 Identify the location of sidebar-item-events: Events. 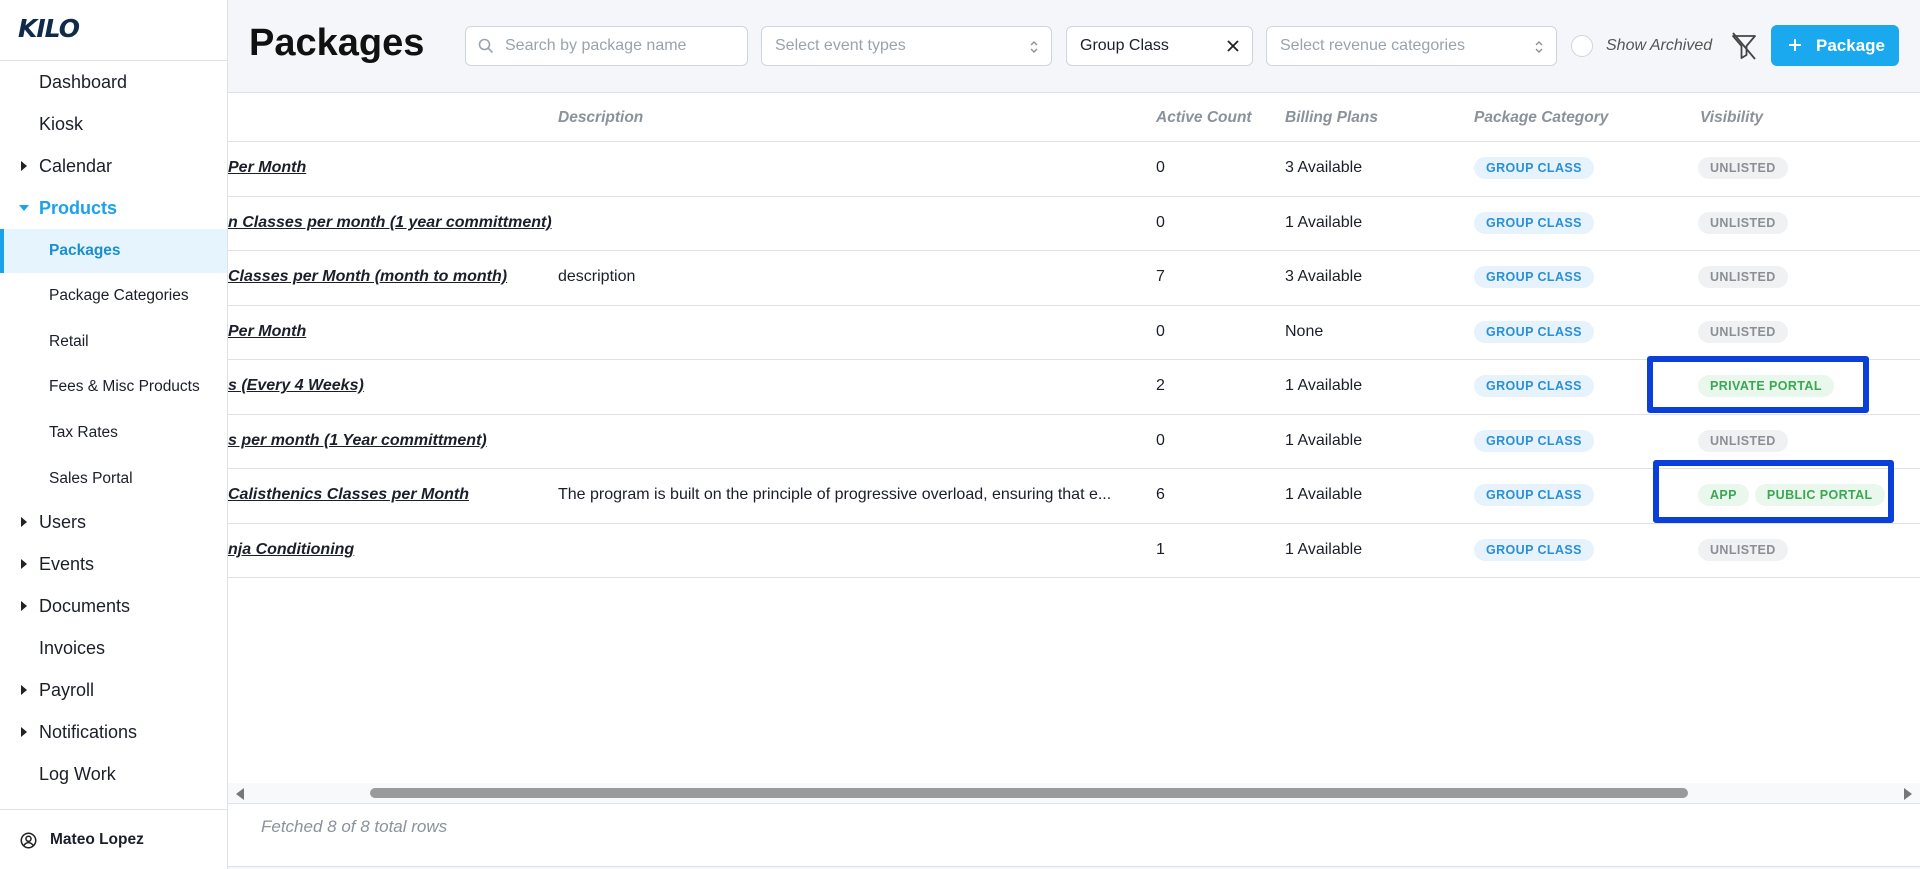
(113, 564).